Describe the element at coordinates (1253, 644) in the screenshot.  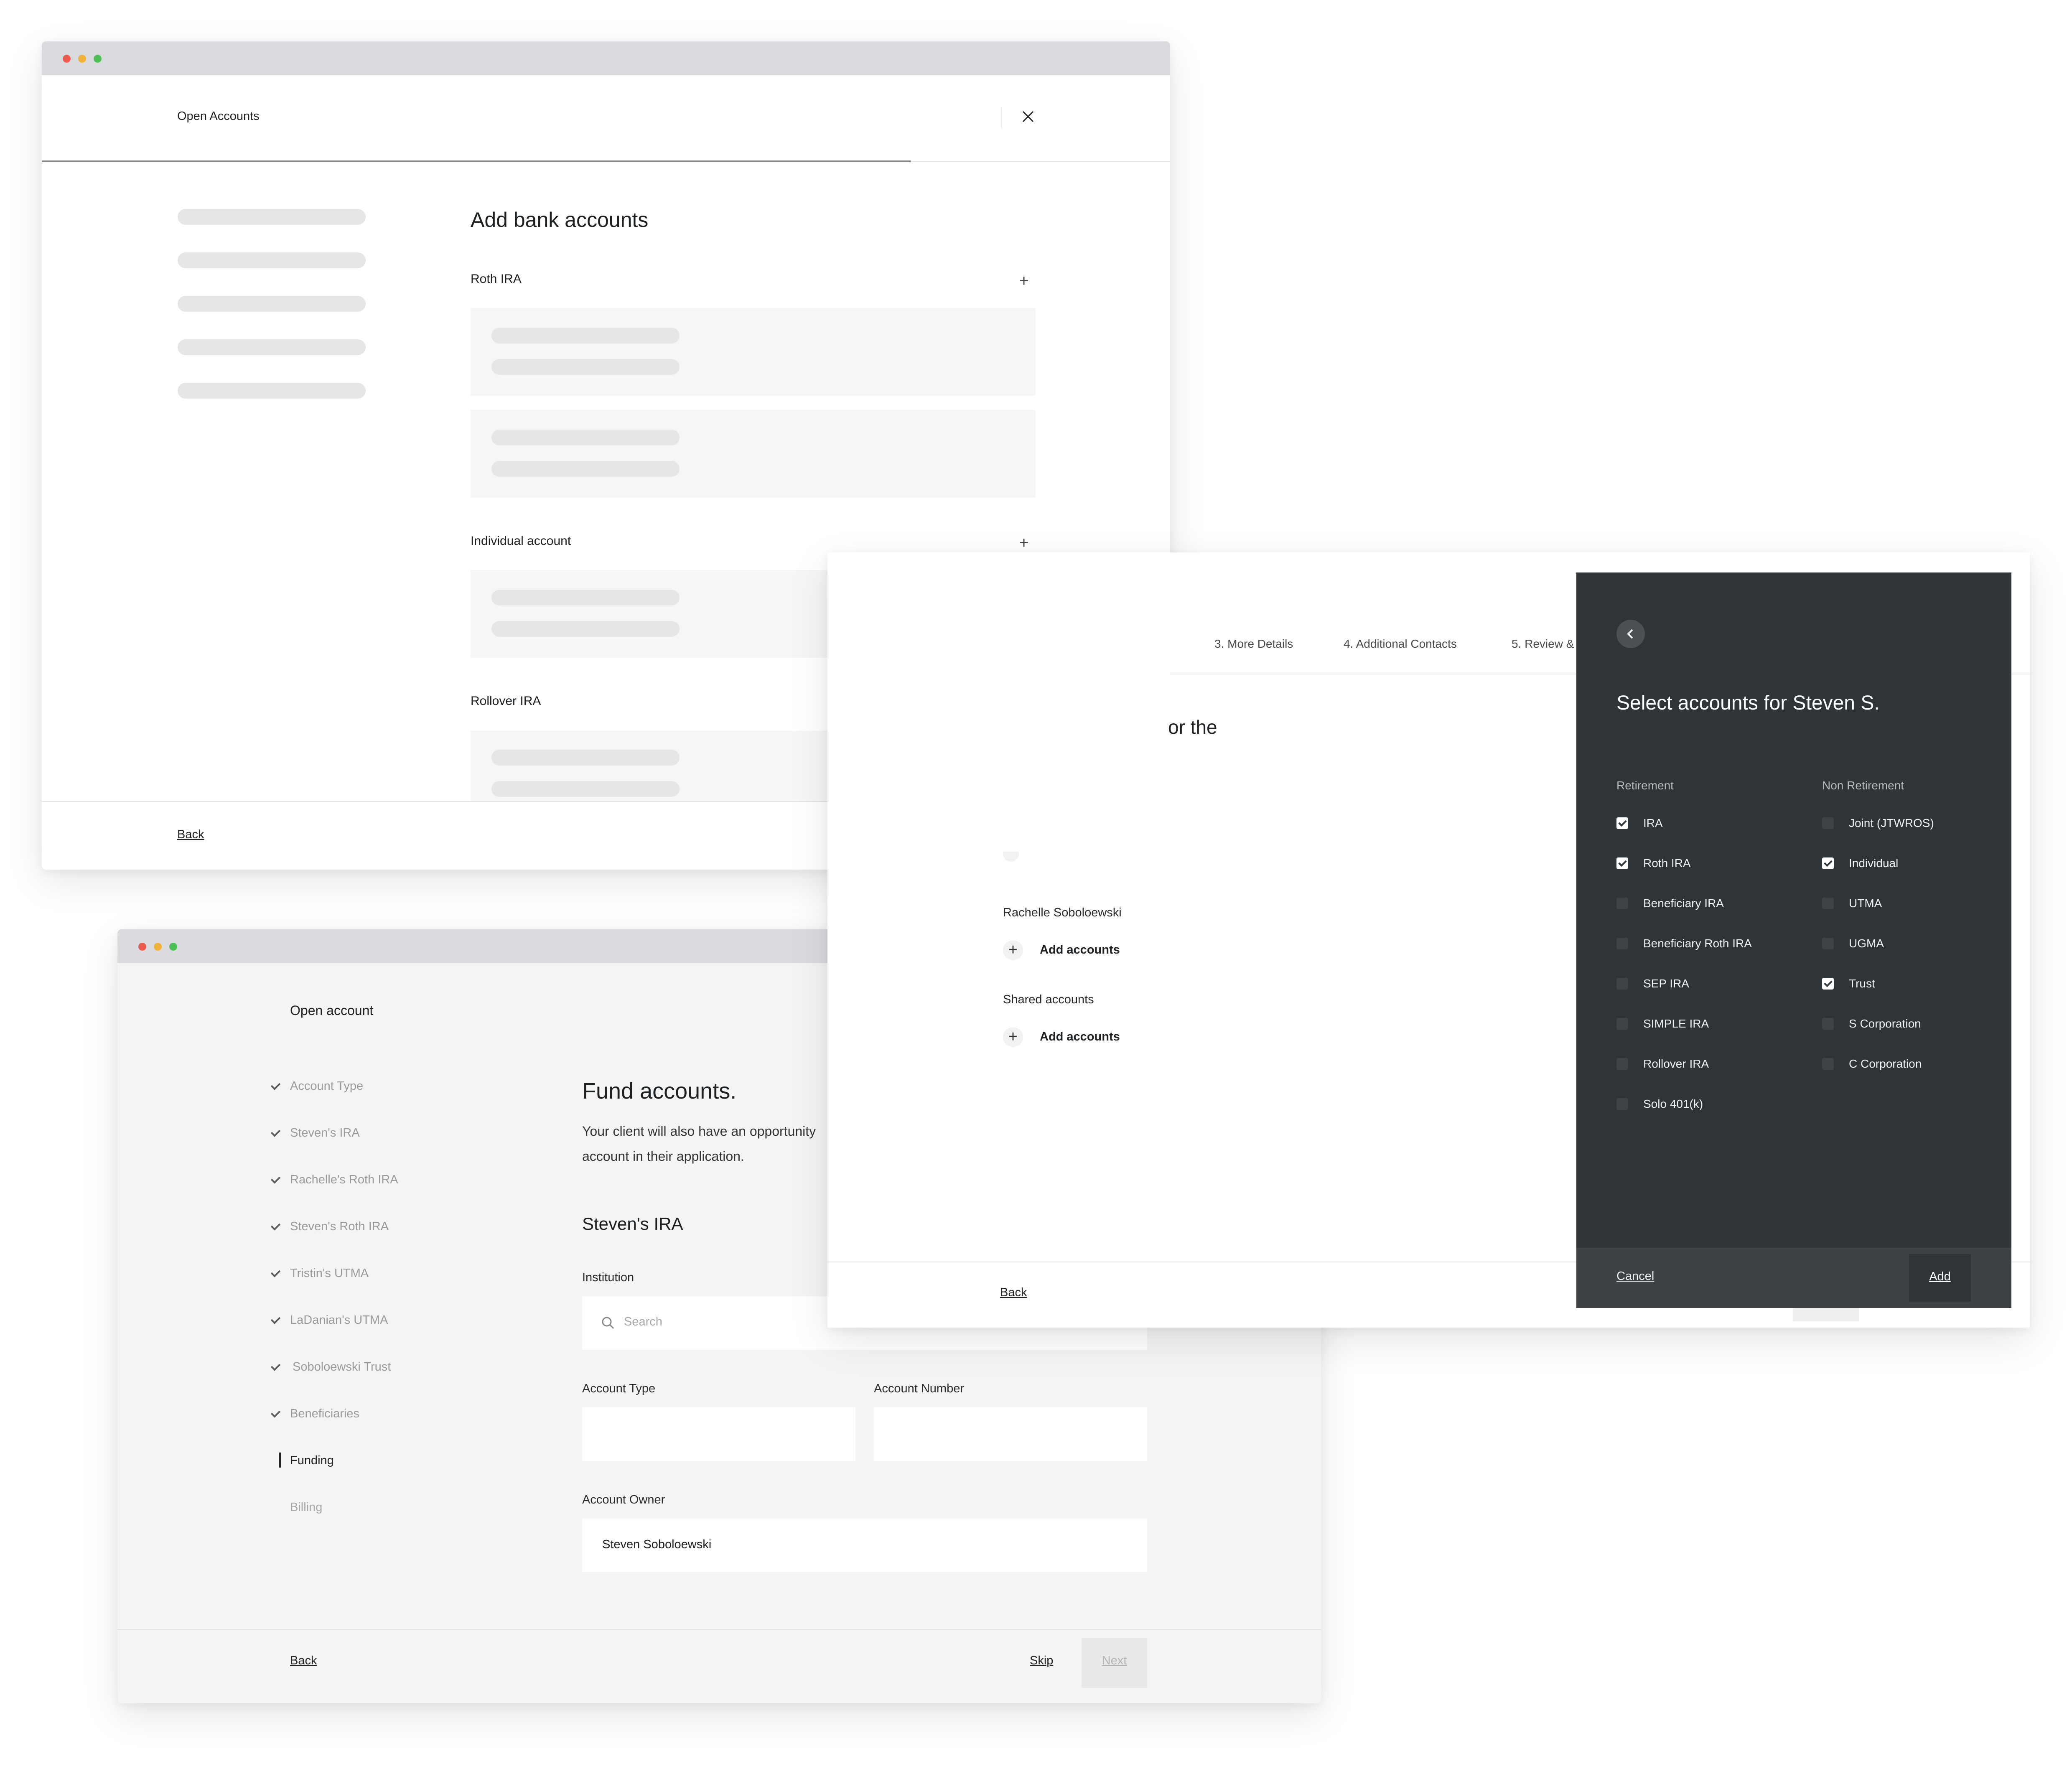
I see `tab-more-details: 3. More Details` at that location.